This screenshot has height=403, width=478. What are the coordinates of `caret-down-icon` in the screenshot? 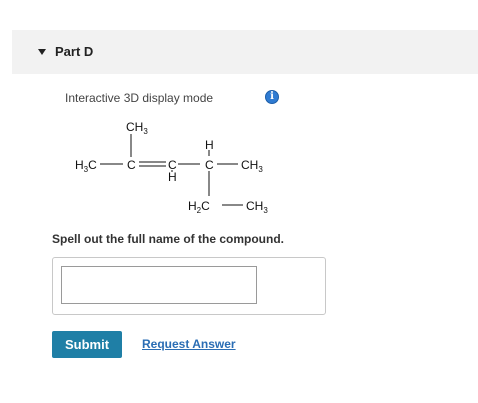 It's located at (42, 52).